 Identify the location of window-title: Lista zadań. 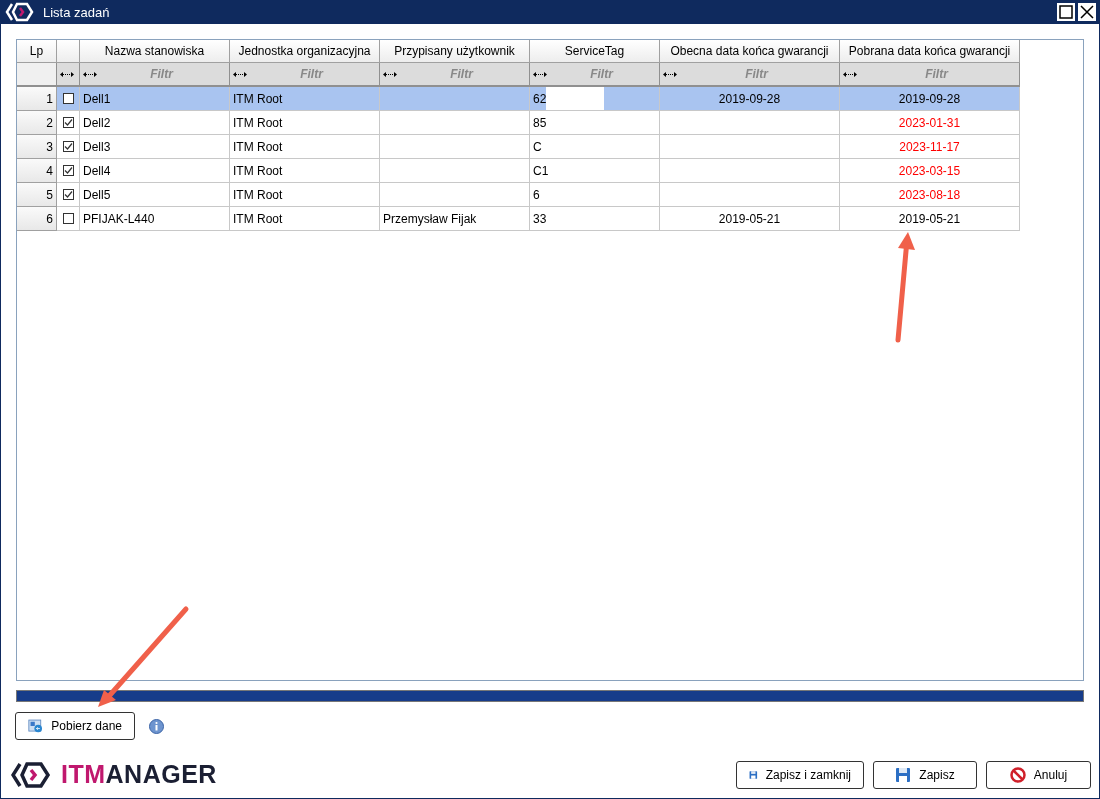
(76, 12).